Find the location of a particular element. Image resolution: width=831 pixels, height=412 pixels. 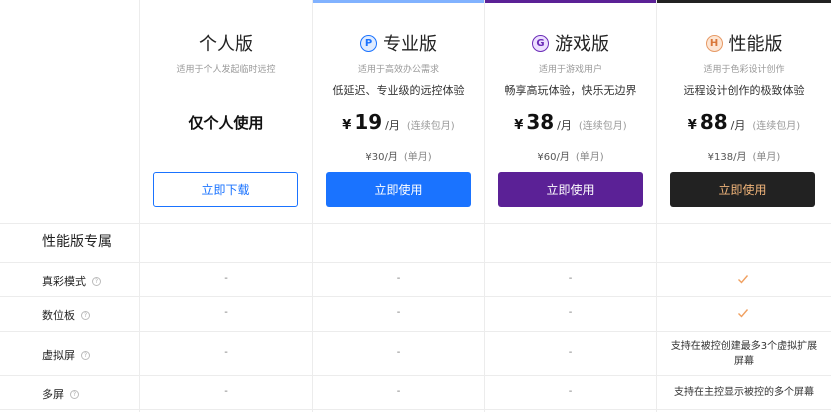

price: ¥88/月 (连续包月) is located at coordinates (744, 122).